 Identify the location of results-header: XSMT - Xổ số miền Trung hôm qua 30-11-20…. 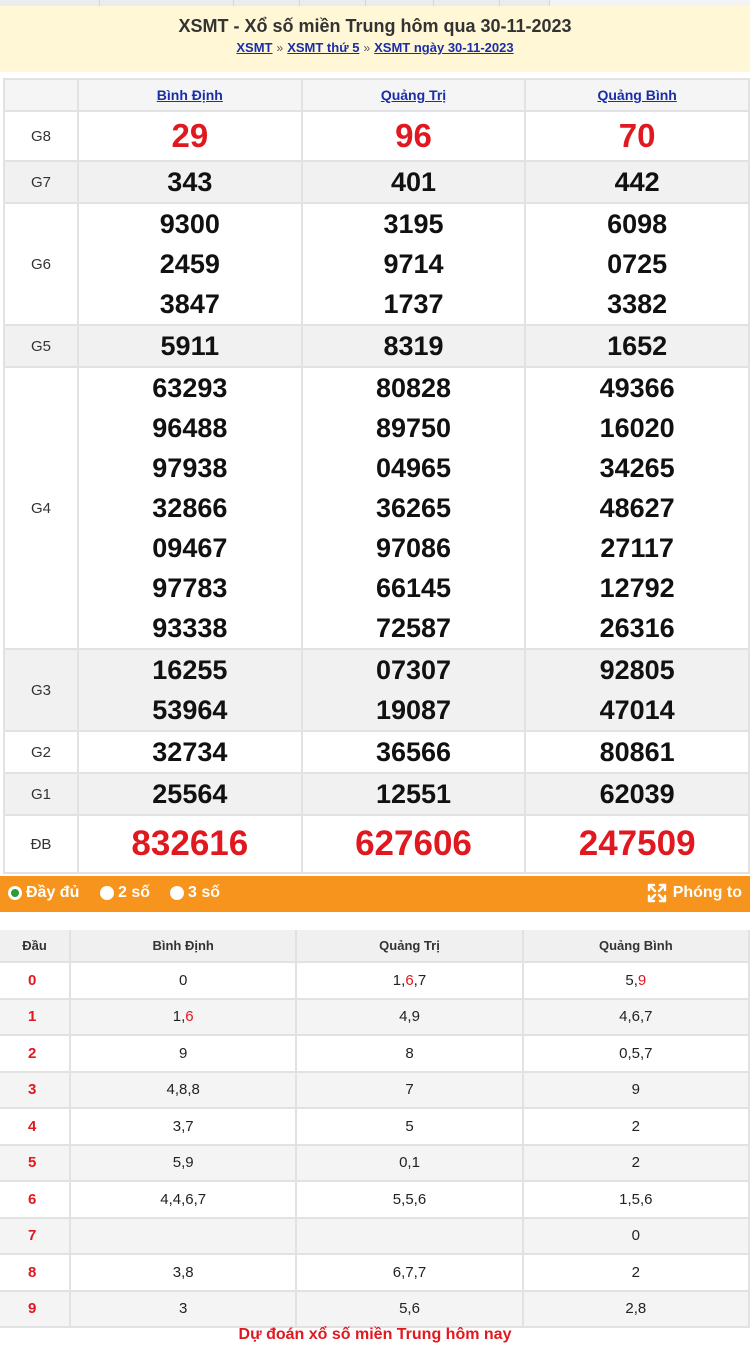
(375, 39).